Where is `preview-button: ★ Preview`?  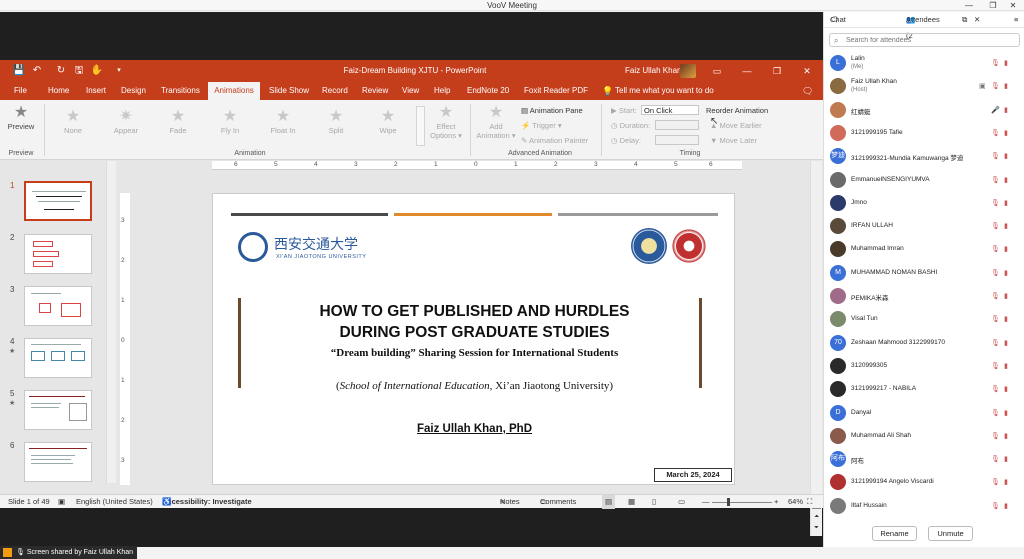
preview-button: ★ Preview is located at coordinates (21, 117).